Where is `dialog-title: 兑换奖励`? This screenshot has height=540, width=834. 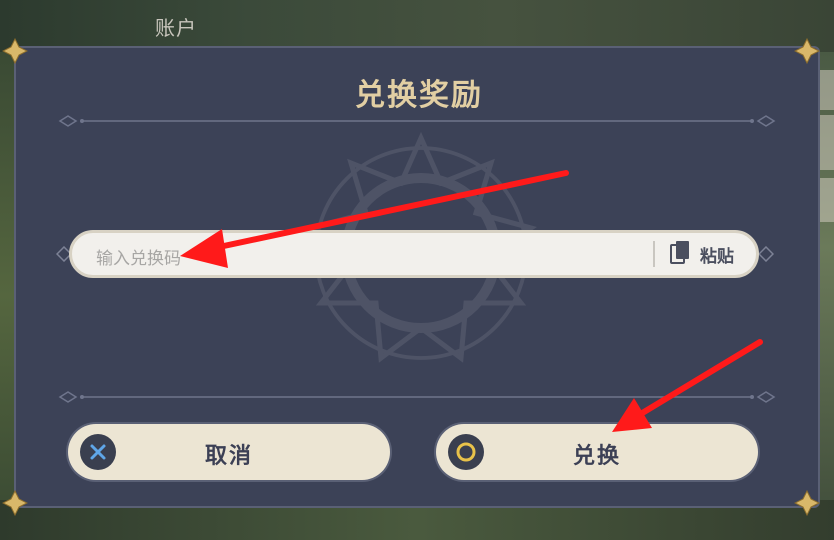
dialog-title: 兑换奖励 is located at coordinates (419, 95).